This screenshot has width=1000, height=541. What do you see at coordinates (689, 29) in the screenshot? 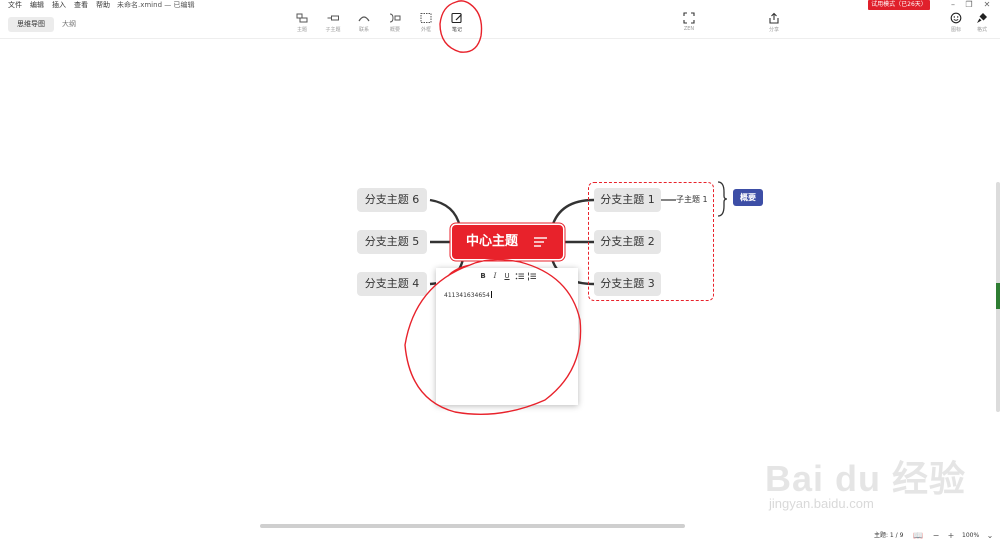
I see `zen-label: ZEN` at bounding box center [689, 29].